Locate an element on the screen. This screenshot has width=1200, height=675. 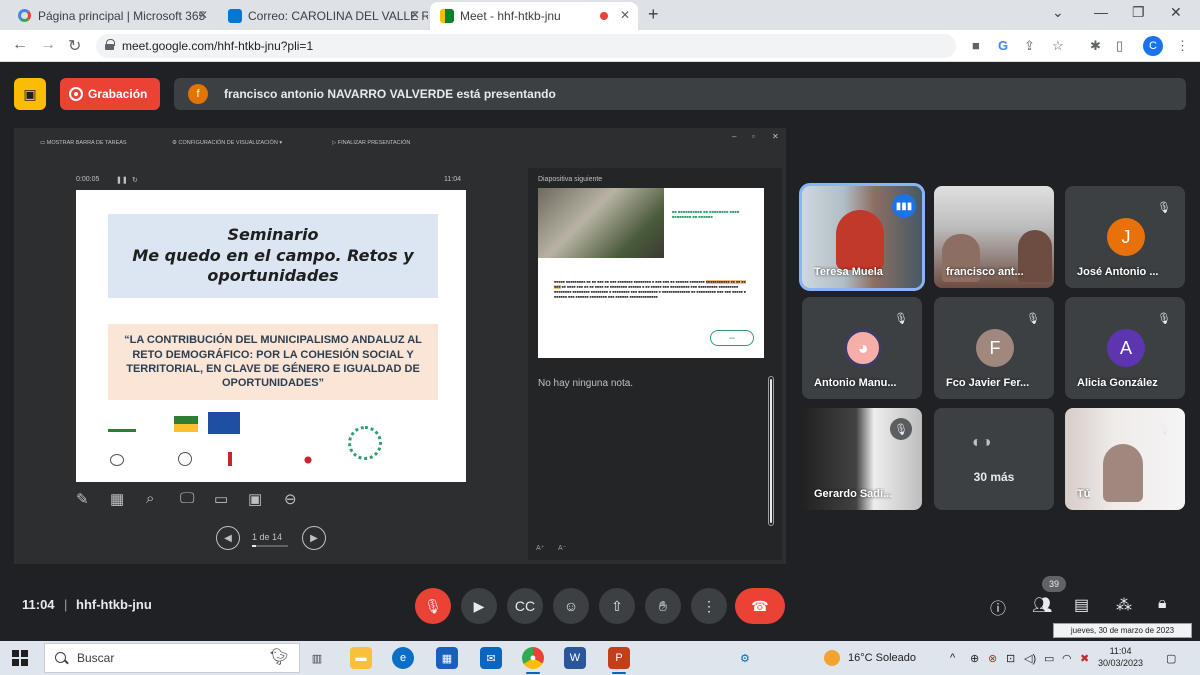
notifications-icon: ▢ is located at coordinates (1171, 658).